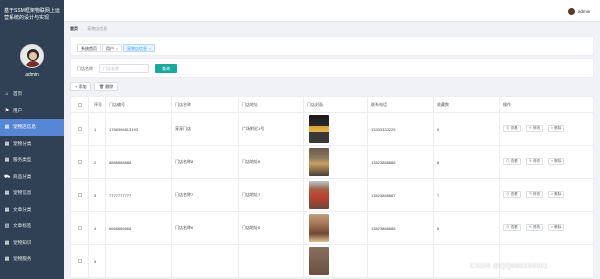 The height and width of the screenshot is (279, 600). Describe the element at coordinates (89, 48) in the screenshot. I see `tag-home: 系统首页` at that location.